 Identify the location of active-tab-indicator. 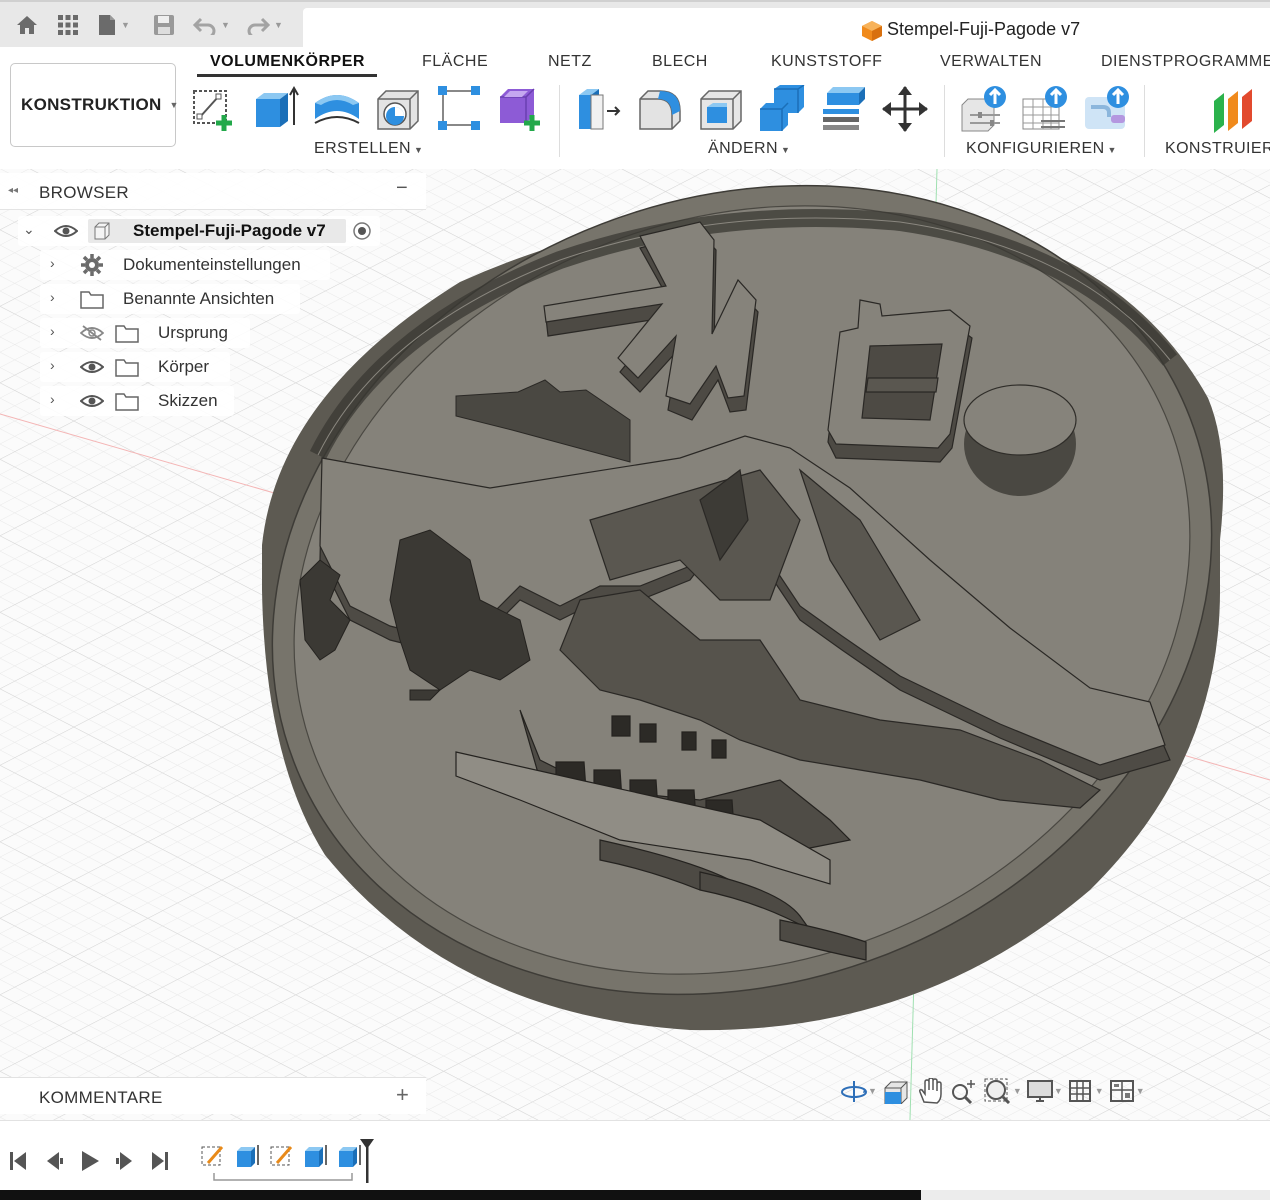
(287, 75).